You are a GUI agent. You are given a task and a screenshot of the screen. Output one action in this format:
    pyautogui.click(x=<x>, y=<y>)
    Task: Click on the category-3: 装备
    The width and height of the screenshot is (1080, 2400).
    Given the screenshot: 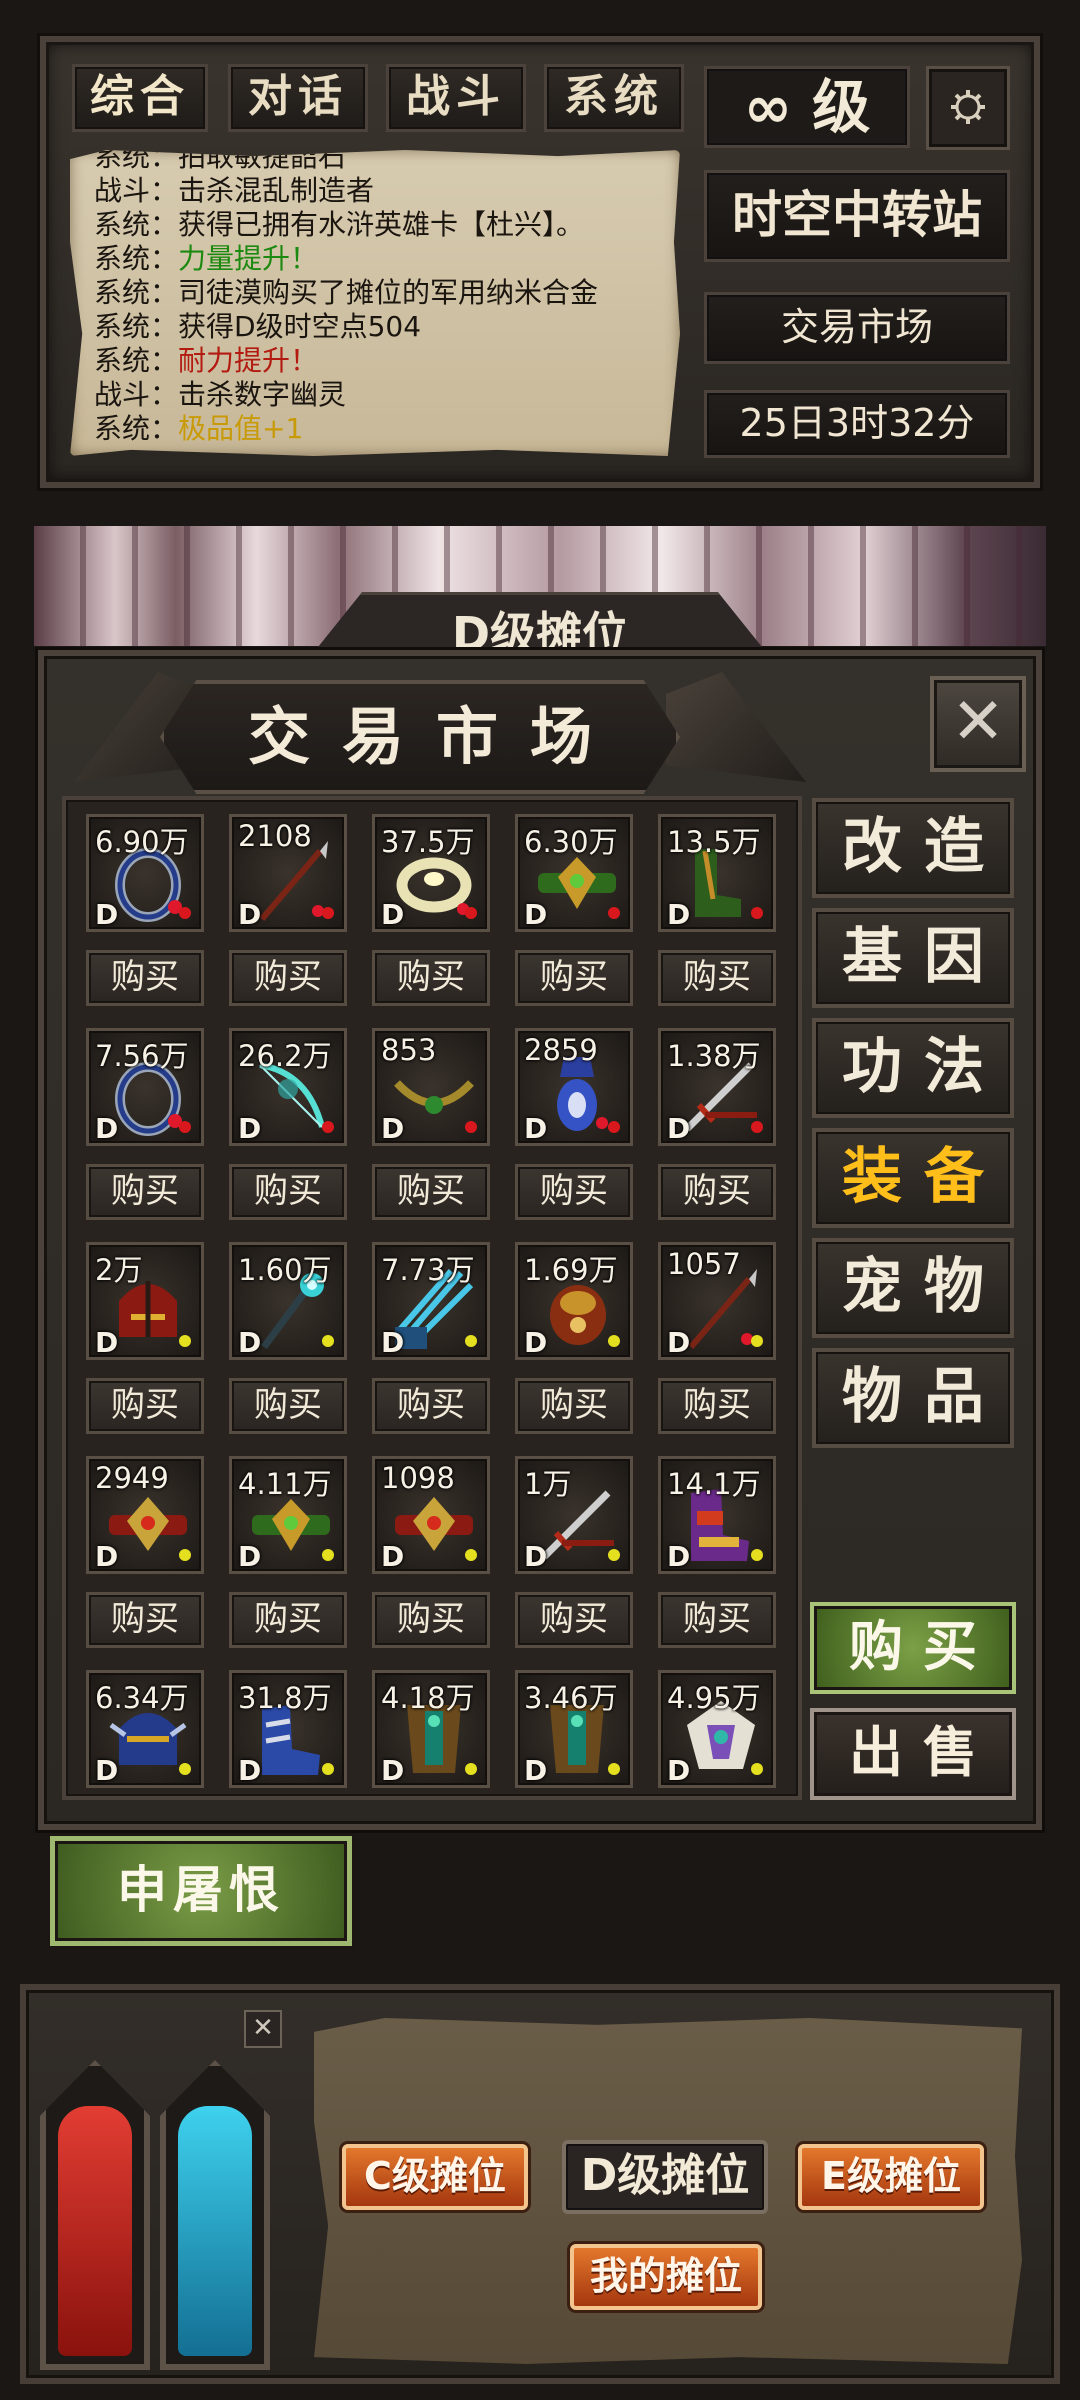 What is the action you would take?
    pyautogui.click(x=913, y=1178)
    